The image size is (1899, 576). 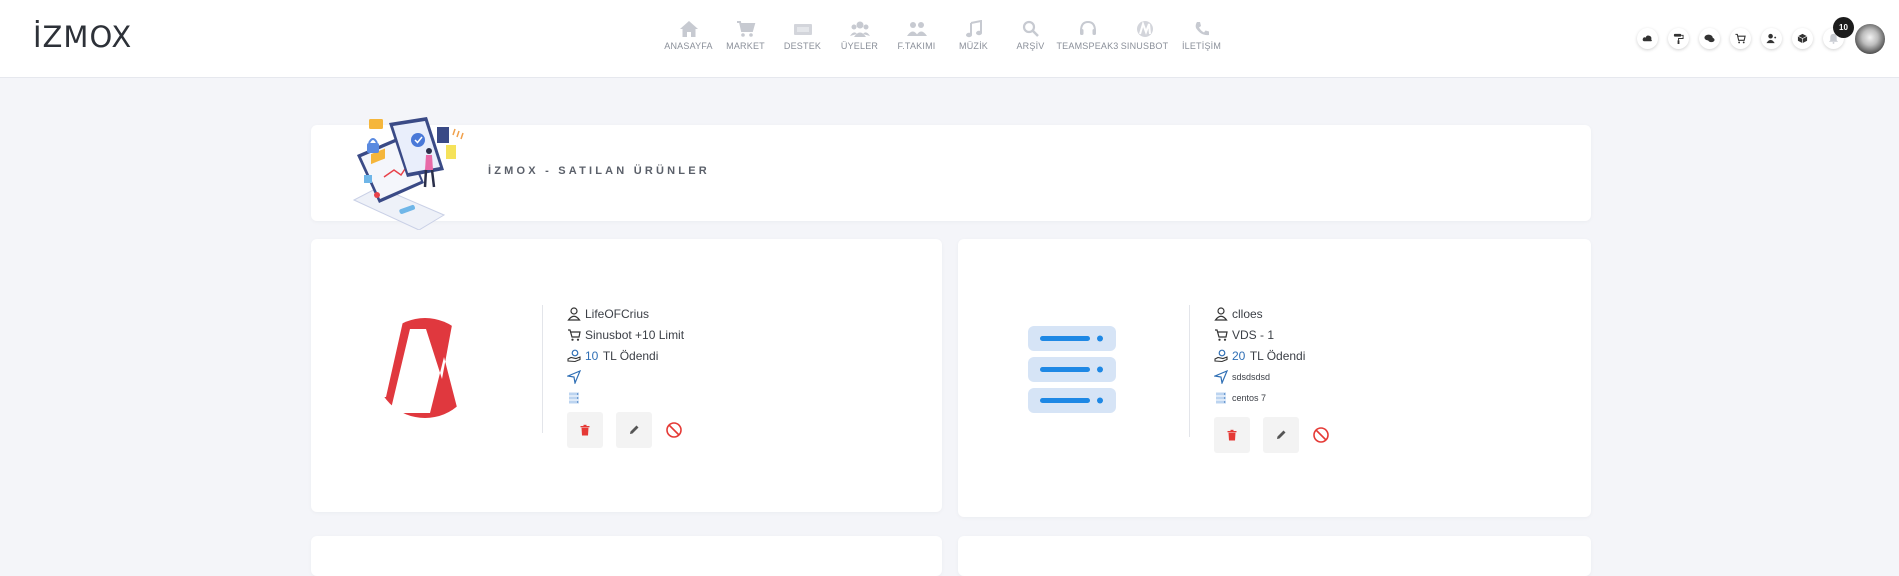 I want to click on nav-item-label: F.TAKIMI, so click(x=916, y=46).